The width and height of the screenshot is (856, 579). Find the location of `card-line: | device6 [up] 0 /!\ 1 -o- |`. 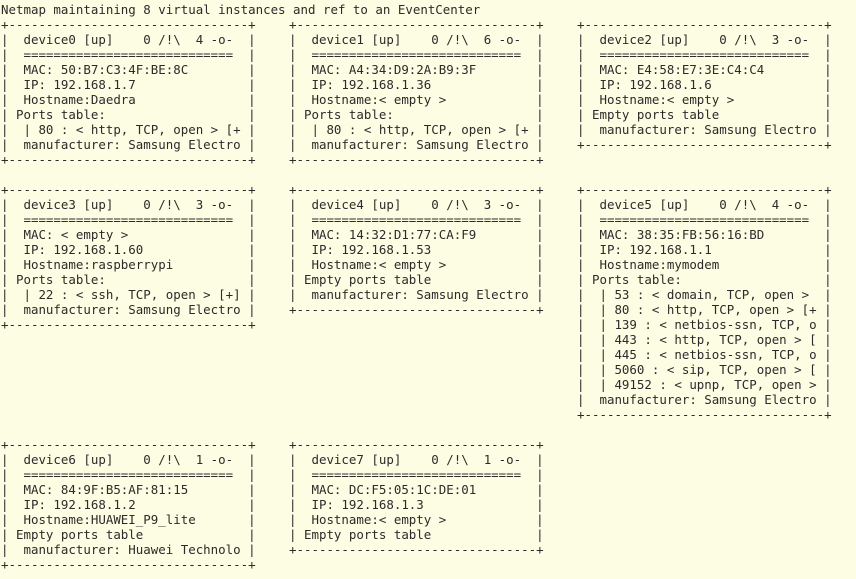

card-line: | device6 [up] 0 /!\ 1 -o- | is located at coordinates (128, 459).